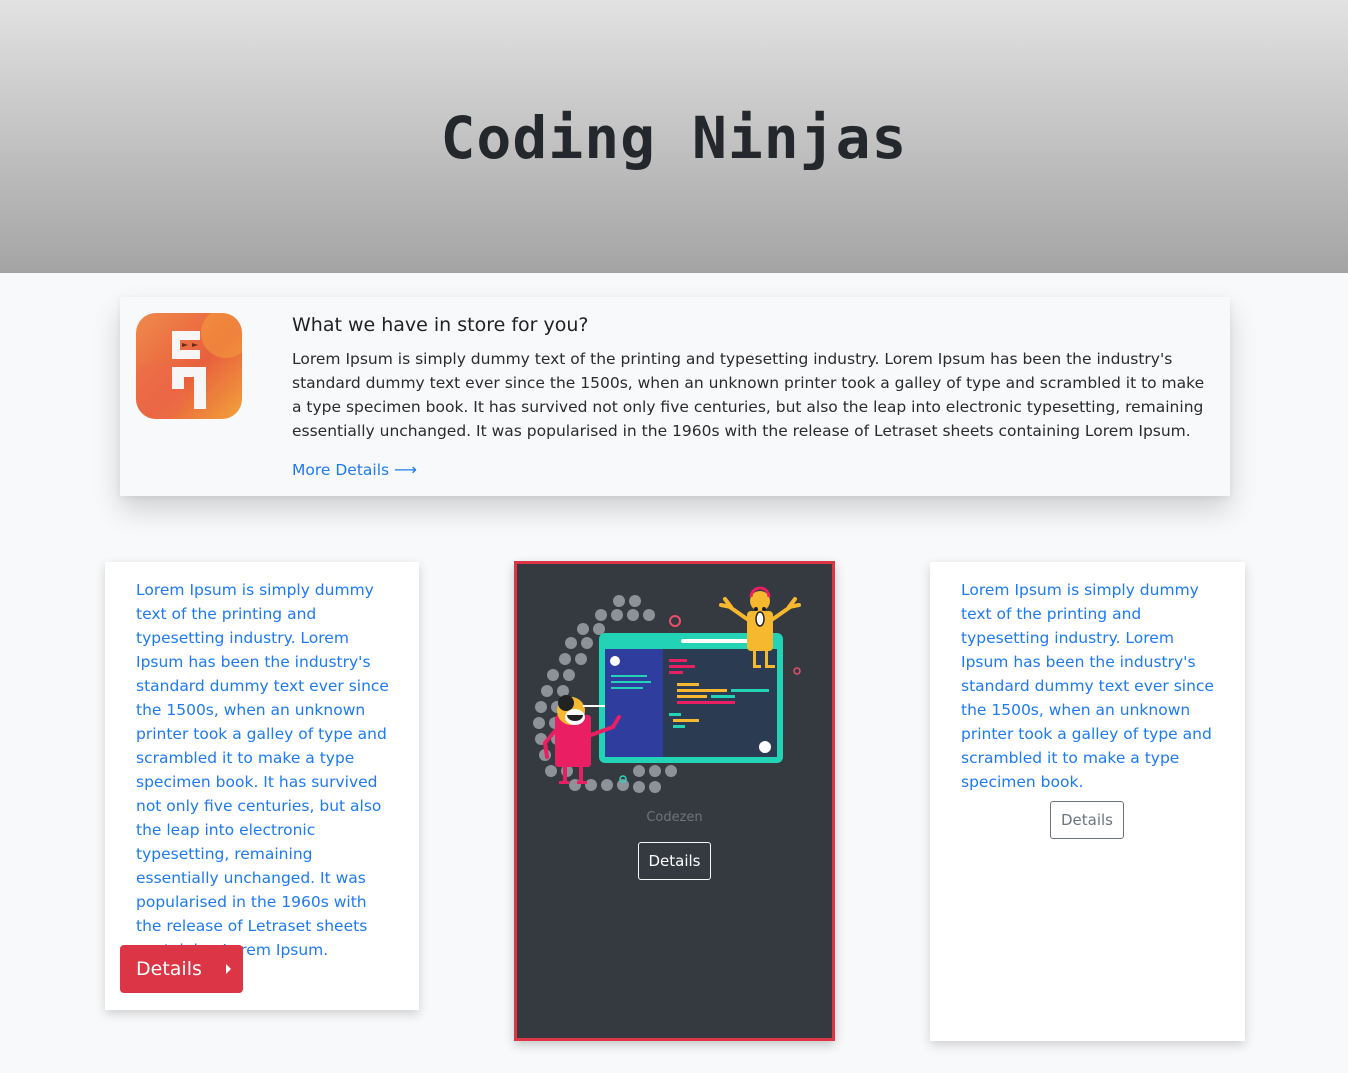 The image size is (1348, 1073). What do you see at coordinates (674, 817) in the screenshot?
I see `codezen-caption: Codezen` at bounding box center [674, 817].